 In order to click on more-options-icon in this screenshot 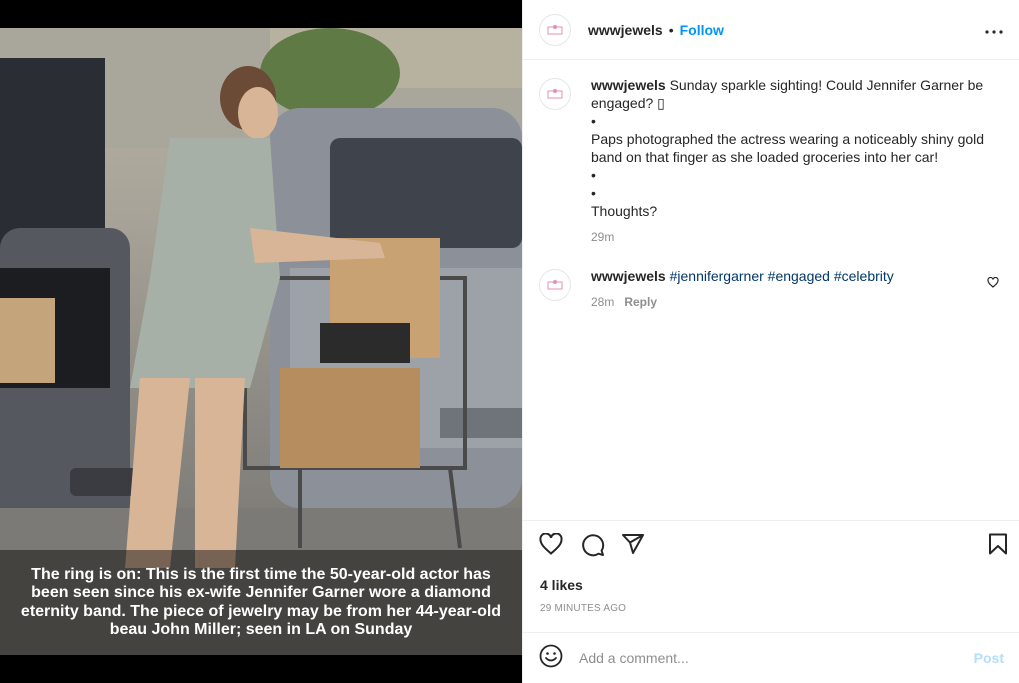, I will do `click(994, 28)`.